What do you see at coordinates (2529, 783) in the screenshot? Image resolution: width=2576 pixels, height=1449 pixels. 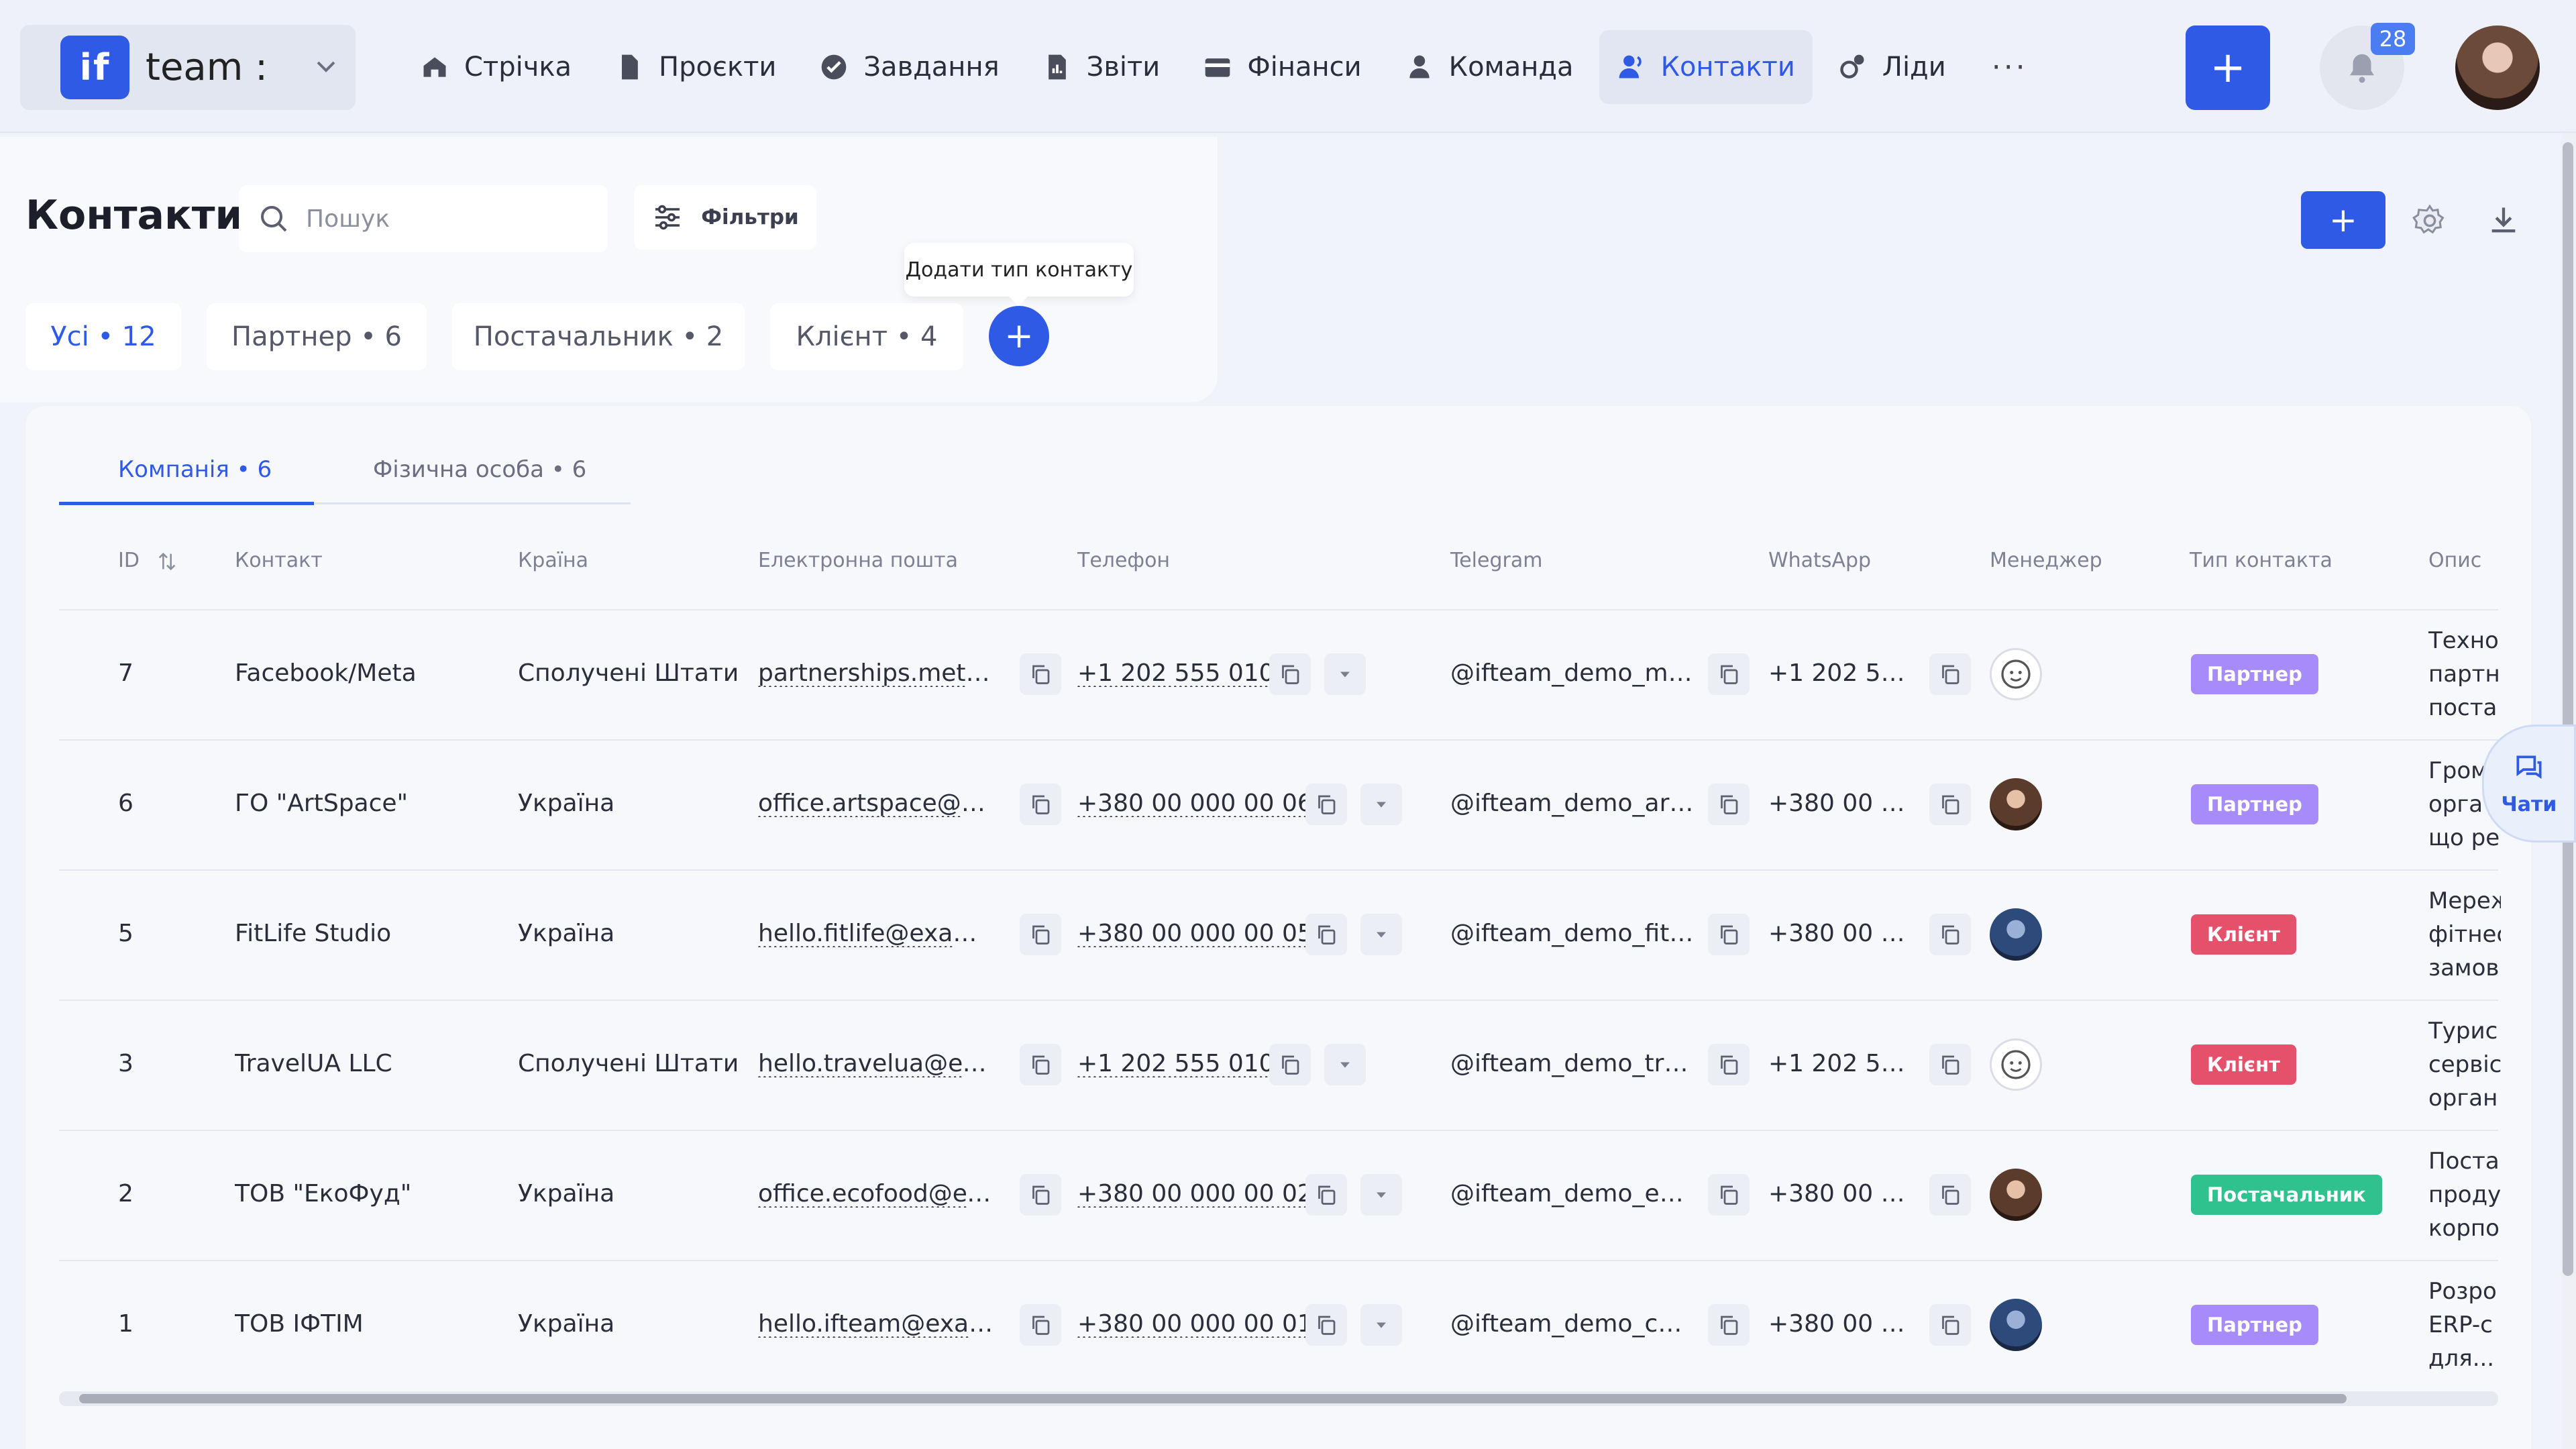 I see `chats-button: Чати` at bounding box center [2529, 783].